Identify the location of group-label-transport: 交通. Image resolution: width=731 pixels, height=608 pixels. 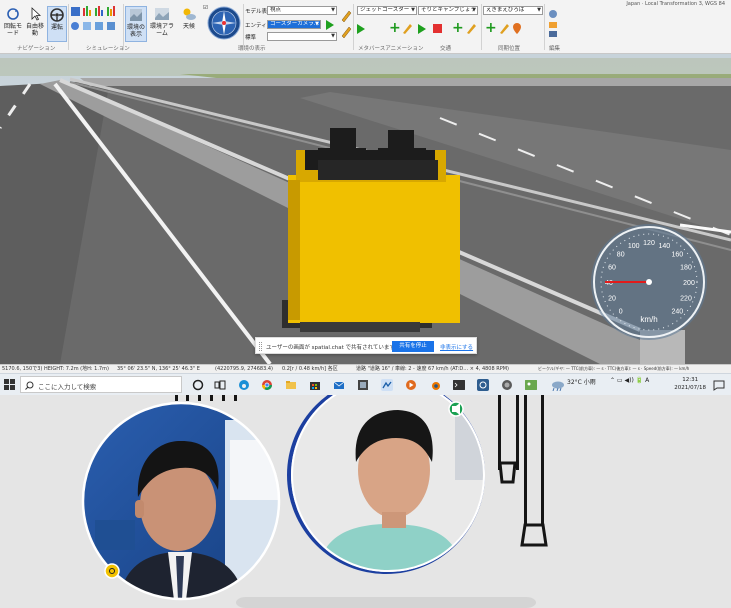
(446, 49).